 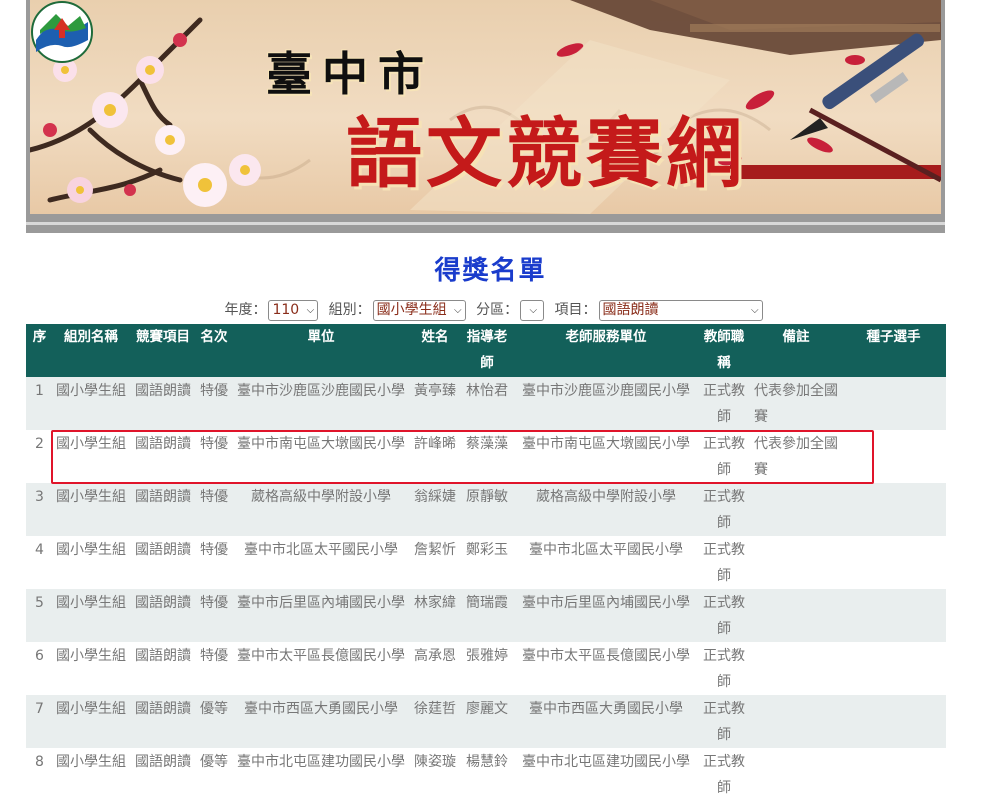 I want to click on site-name: 語文競賽網, so click(x=546, y=153).